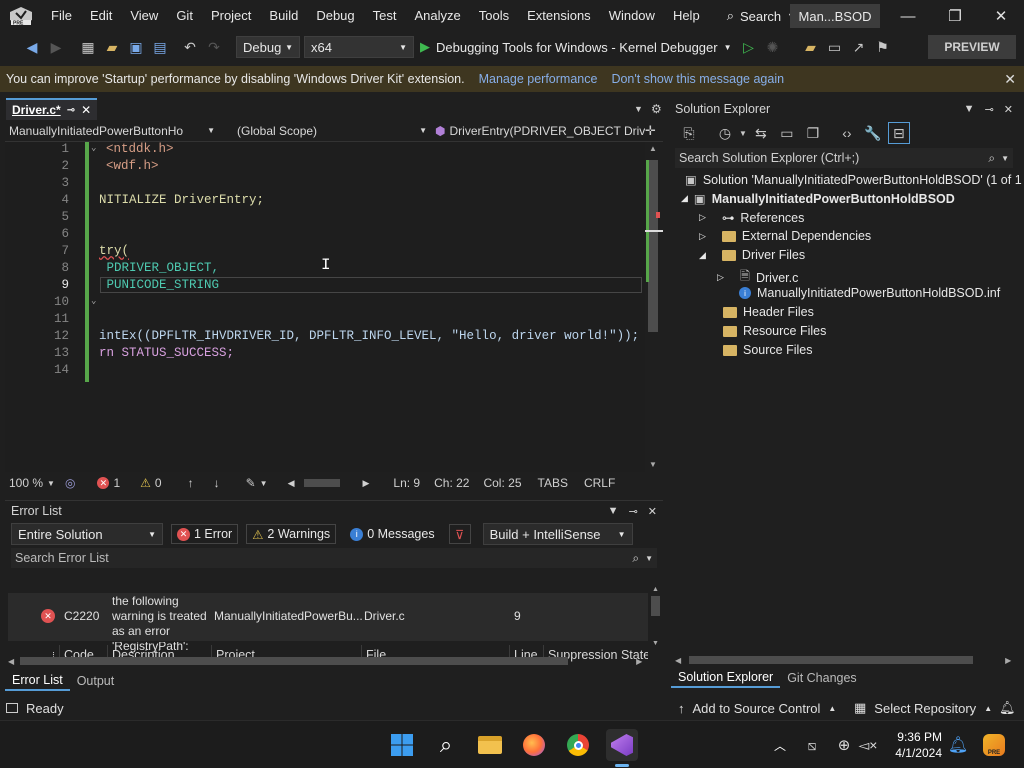  I want to click on close-icon: ✕, so click(1010, 79).